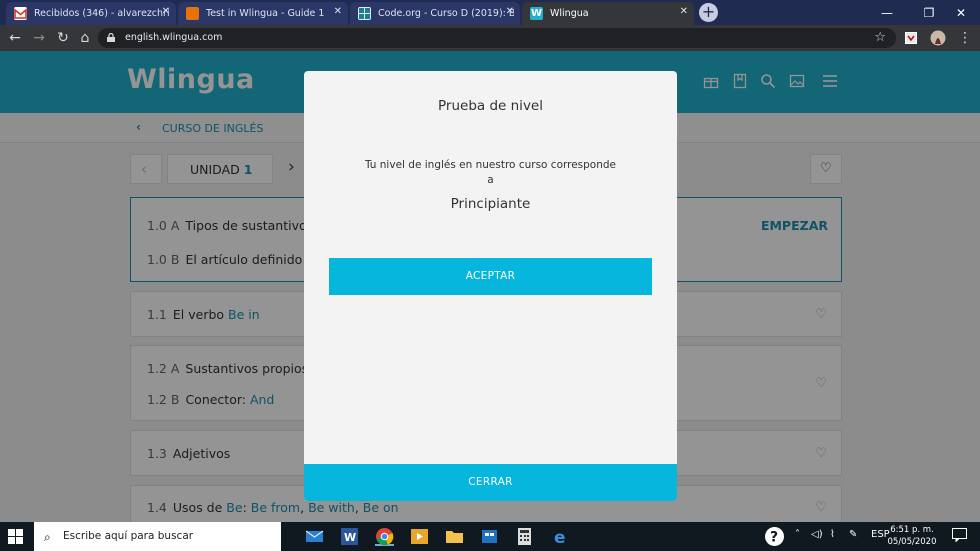 This screenshot has width=980, height=551. Describe the element at coordinates (384, 536) in the screenshot. I see `chrome-app-icon` at that location.